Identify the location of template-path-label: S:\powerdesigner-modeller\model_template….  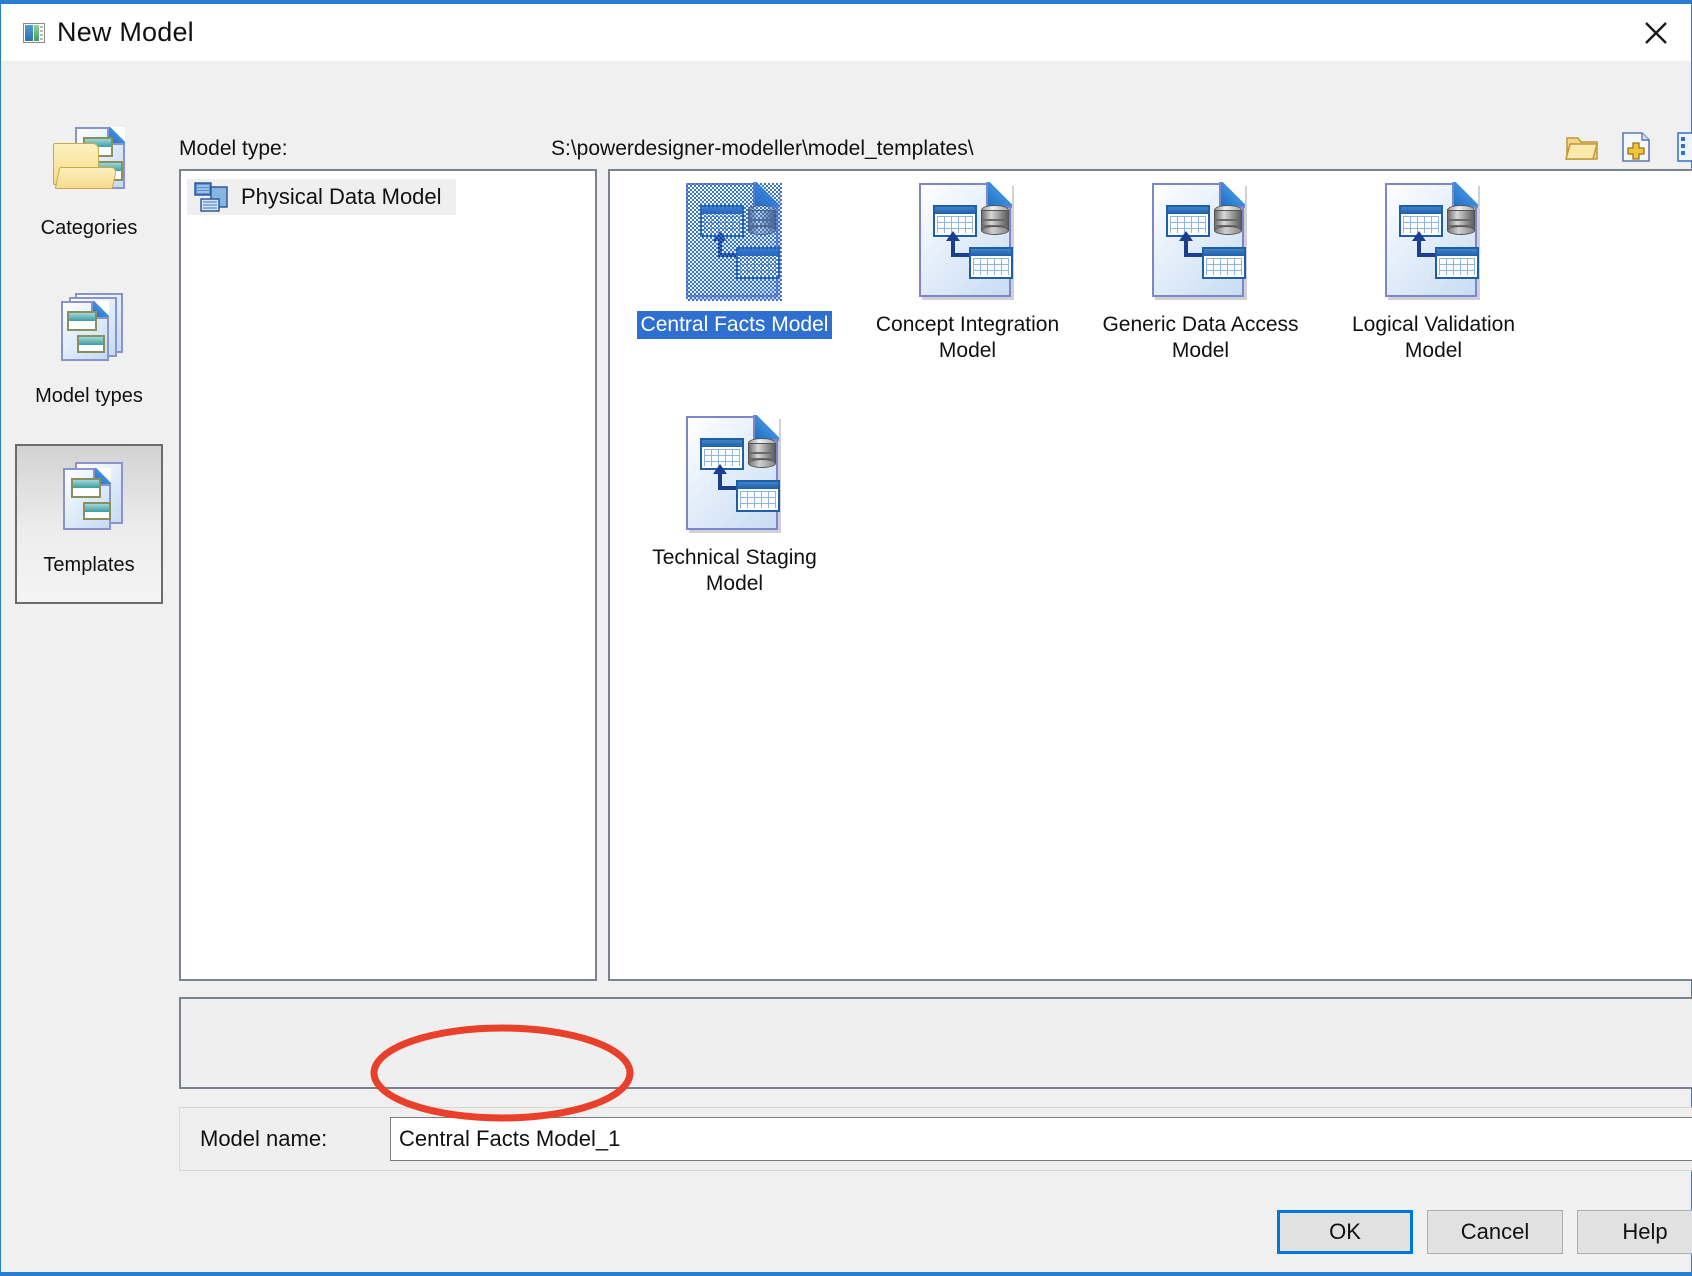
(762, 148).